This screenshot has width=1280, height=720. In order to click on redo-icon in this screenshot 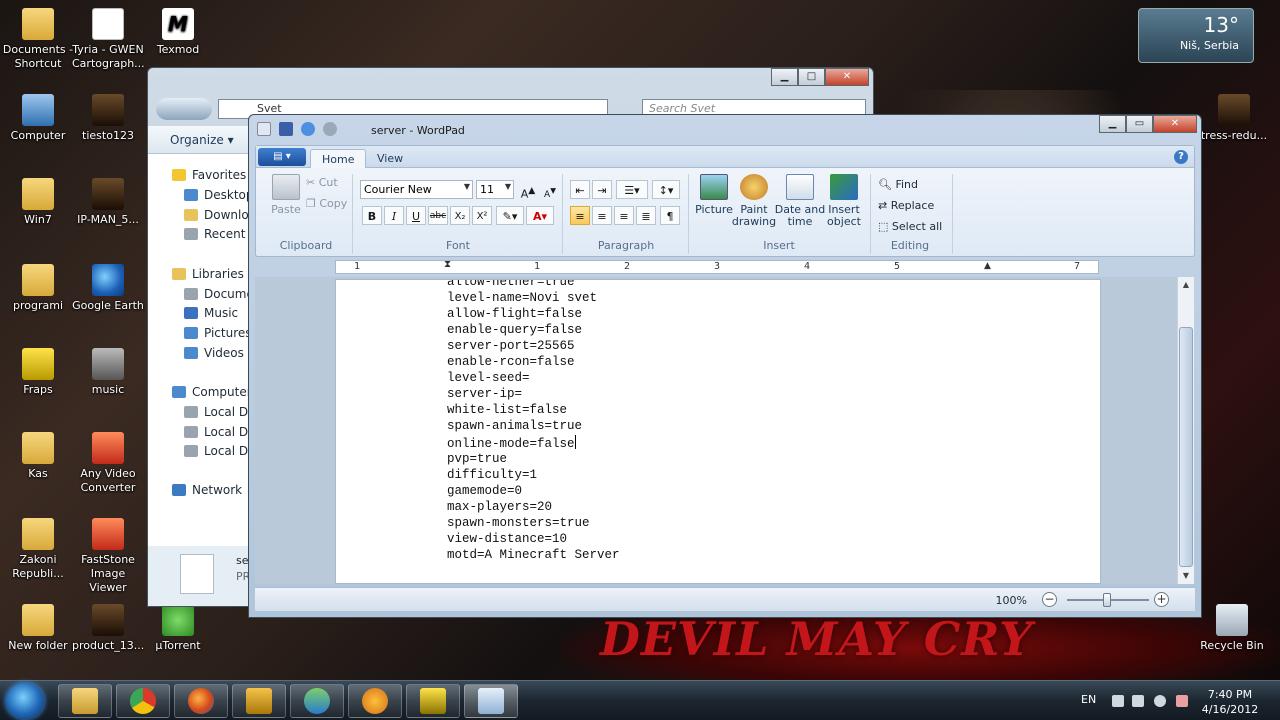, I will do `click(330, 129)`.